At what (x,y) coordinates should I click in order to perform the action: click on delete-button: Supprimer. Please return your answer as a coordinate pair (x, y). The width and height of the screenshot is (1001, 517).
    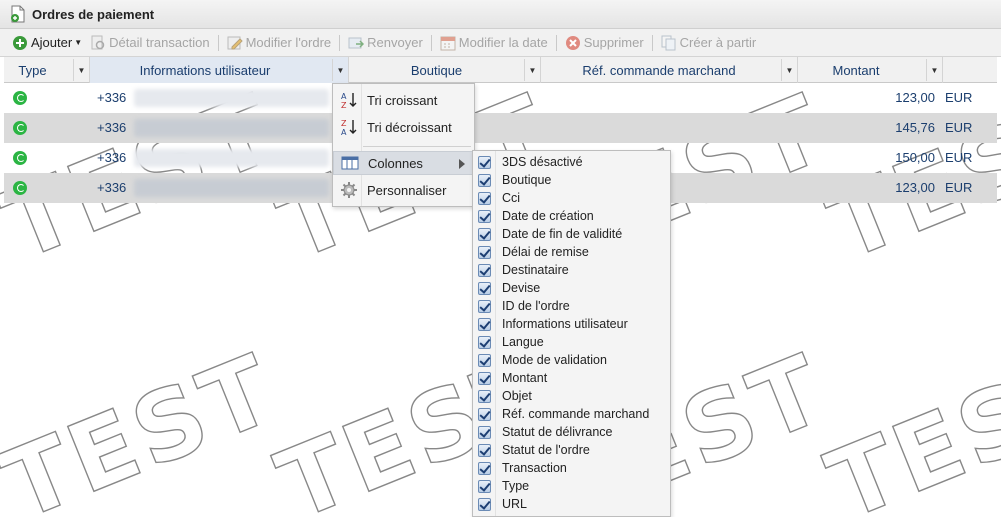
    Looking at the image, I should click on (604, 43).